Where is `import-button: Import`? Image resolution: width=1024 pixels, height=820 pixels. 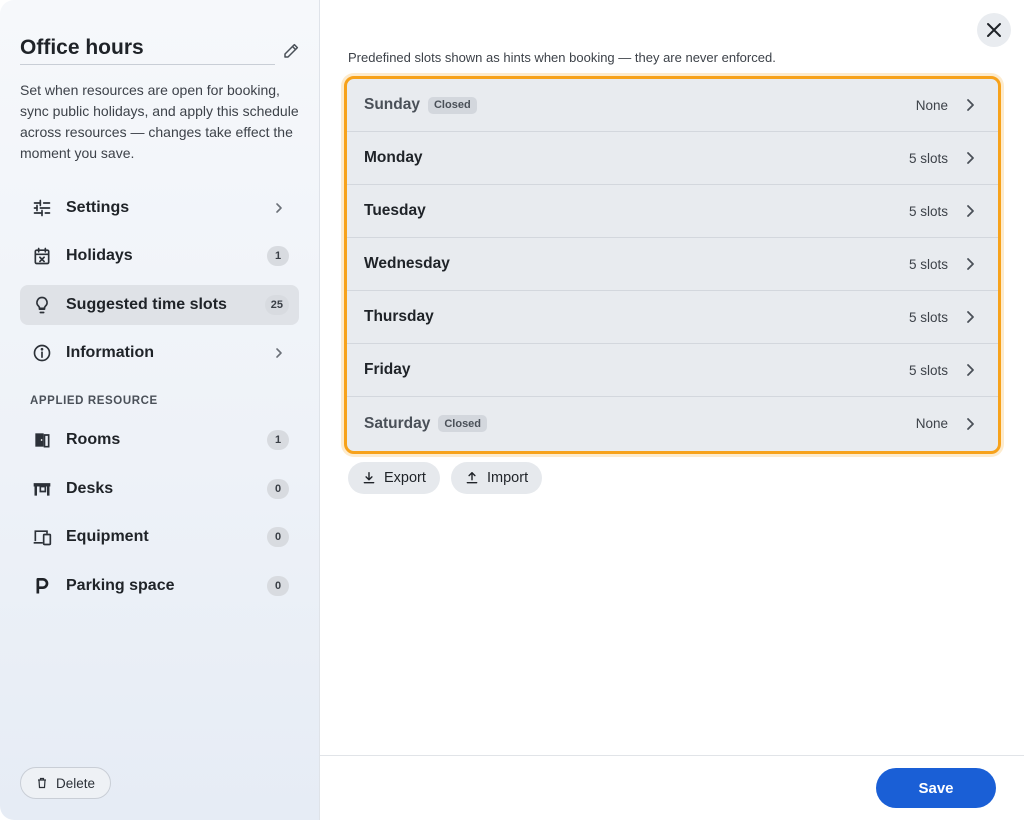
import-button: Import is located at coordinates (497, 478).